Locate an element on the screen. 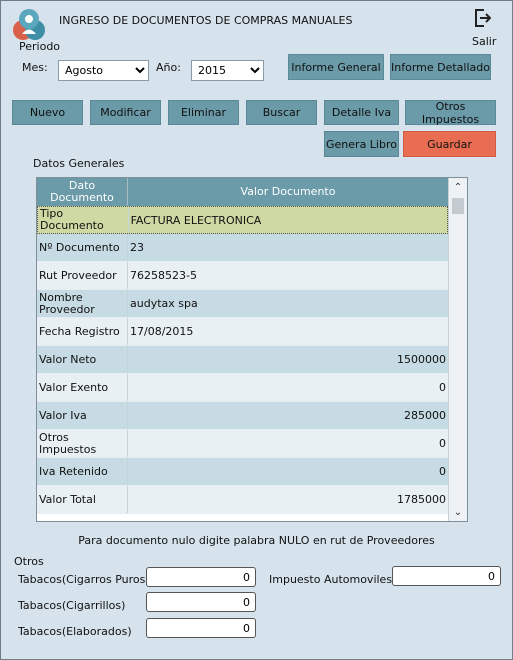  row-value: 1785000 is located at coordinates (288, 499).